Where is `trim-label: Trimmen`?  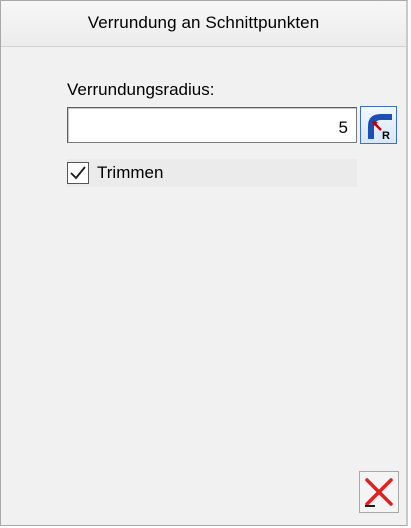 trim-label: Trimmen is located at coordinates (130, 172).